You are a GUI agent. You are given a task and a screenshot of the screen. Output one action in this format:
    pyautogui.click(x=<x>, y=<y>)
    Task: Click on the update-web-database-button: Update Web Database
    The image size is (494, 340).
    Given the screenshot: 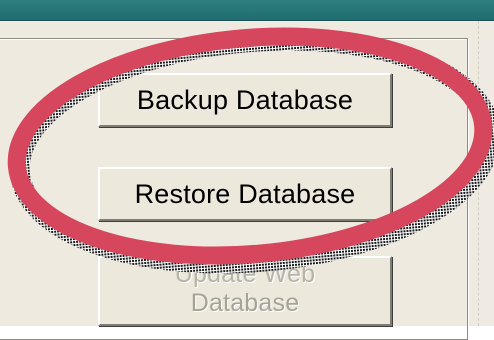 What is the action you would take?
    pyautogui.click(x=245, y=291)
    